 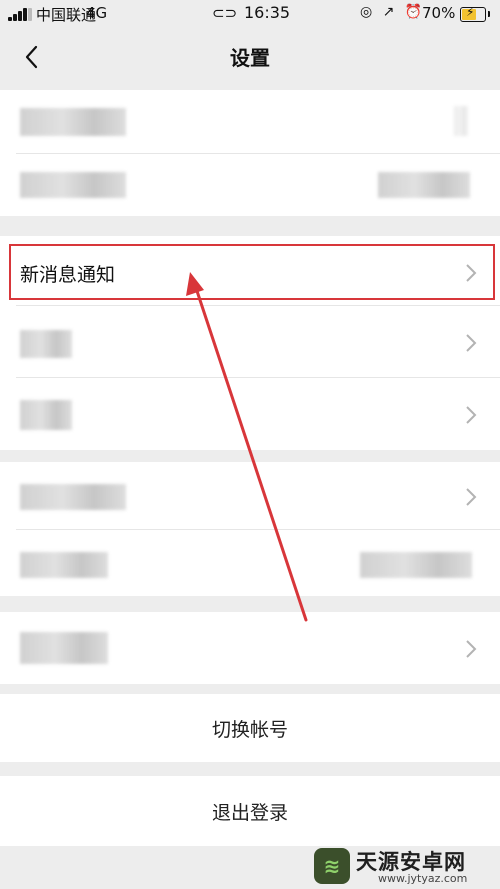 What do you see at coordinates (439, 13) in the screenshot?
I see `battery-percent: 70%` at bounding box center [439, 13].